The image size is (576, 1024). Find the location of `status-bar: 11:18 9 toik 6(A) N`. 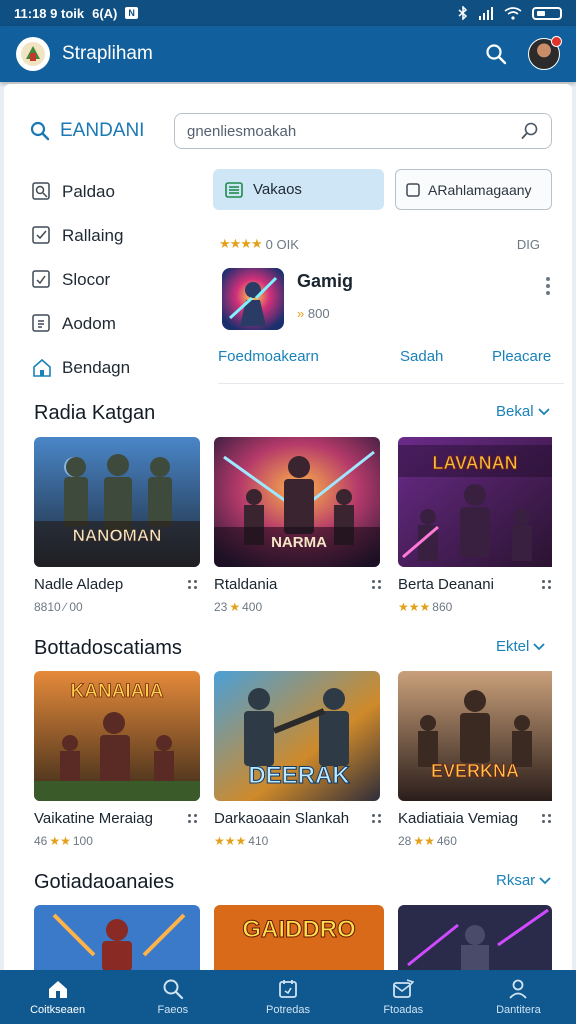

status-bar: 11:18 9 toik 6(A) N is located at coordinates (288, 13).